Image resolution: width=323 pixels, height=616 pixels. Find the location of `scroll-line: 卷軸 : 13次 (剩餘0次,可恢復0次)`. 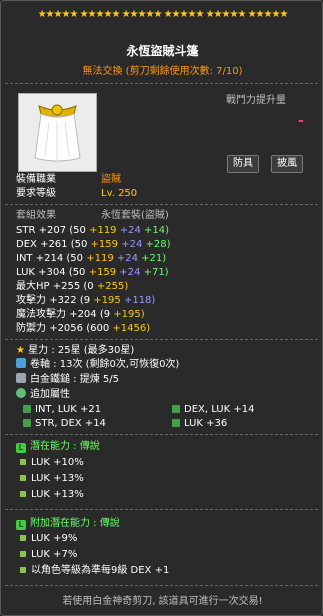

scroll-line: 卷軸 : 13次 (剩餘0次,可恢復0次) is located at coordinates (97, 364).